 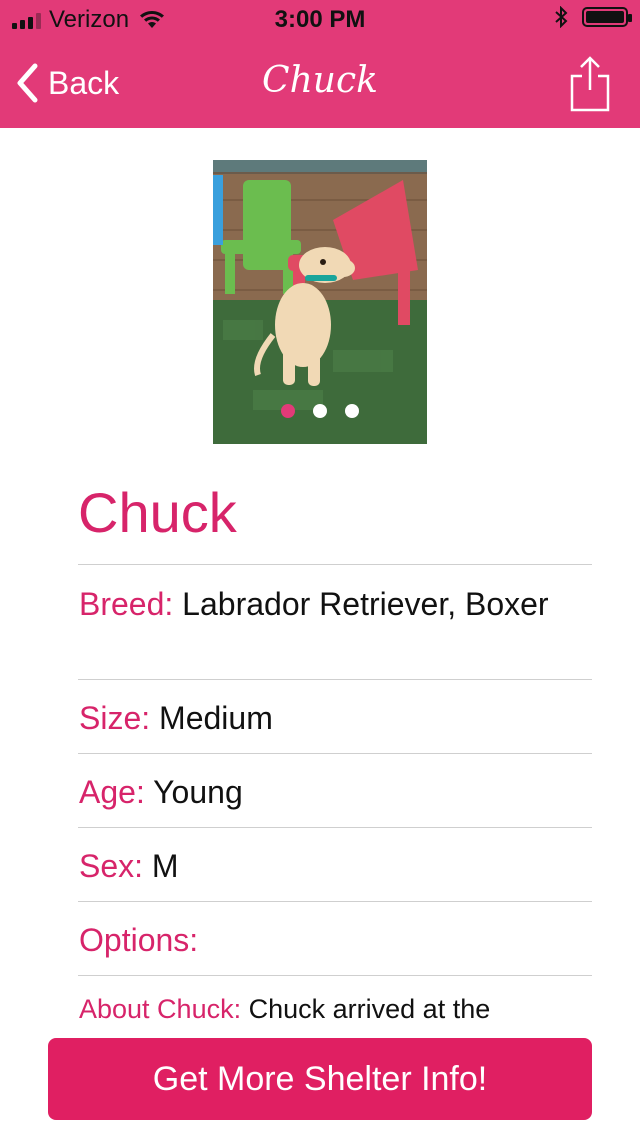 I want to click on share-button, so click(x=590, y=84).